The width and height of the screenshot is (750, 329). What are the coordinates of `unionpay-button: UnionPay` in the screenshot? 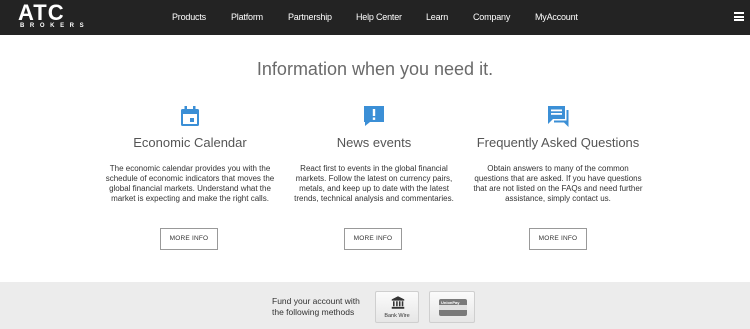 It's located at (452, 307).